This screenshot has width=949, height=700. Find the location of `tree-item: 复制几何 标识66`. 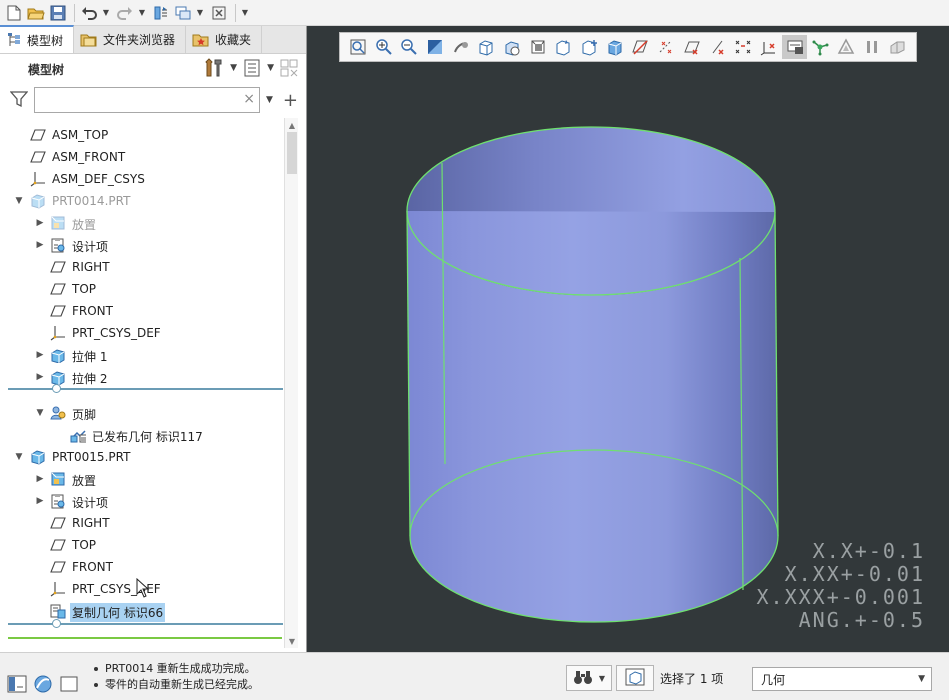

tree-item: 复制几何 标识66 is located at coordinates (142, 611).